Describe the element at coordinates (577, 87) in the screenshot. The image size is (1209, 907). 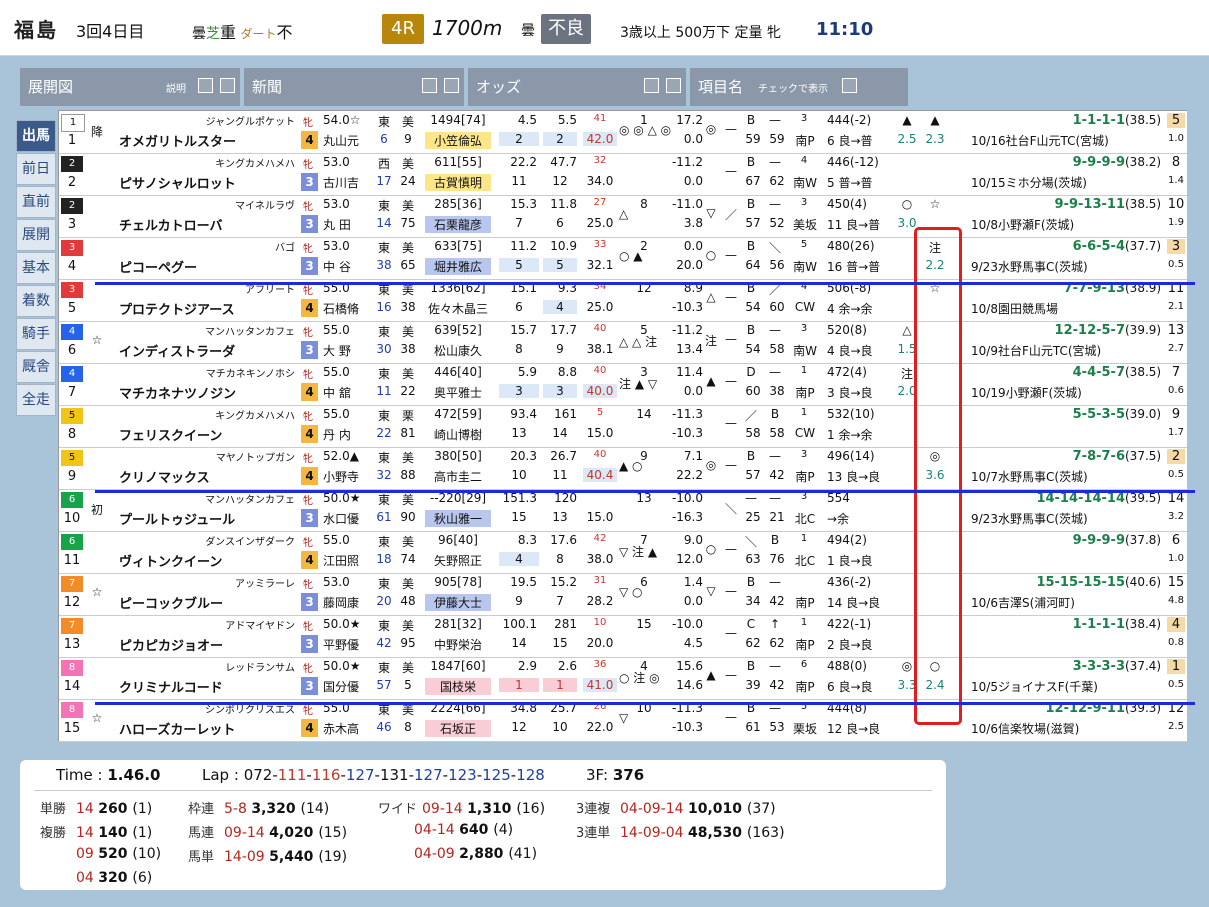
I see `panel-odds: オッズ` at that location.